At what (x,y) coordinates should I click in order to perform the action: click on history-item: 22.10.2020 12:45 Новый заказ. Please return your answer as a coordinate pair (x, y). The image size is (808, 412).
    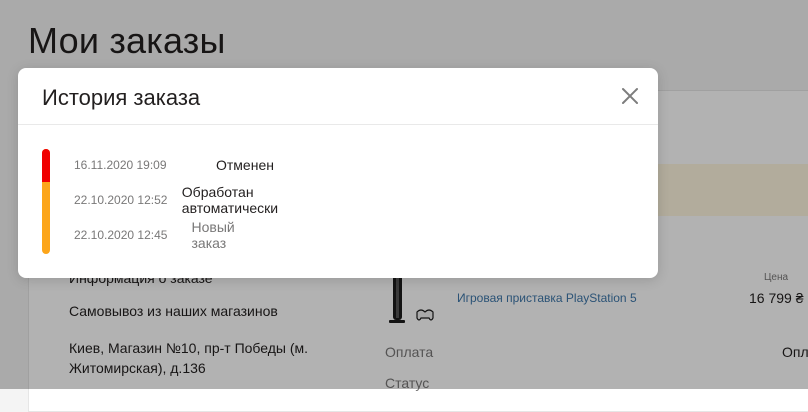
    Looking at the image, I should click on (166, 235).